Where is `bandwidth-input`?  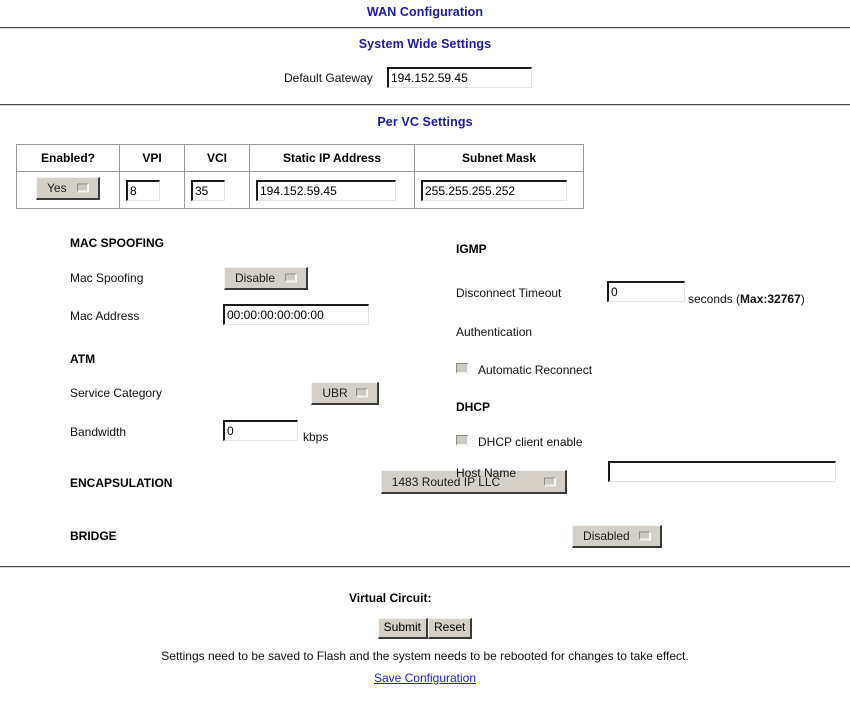 bandwidth-input is located at coordinates (260, 430).